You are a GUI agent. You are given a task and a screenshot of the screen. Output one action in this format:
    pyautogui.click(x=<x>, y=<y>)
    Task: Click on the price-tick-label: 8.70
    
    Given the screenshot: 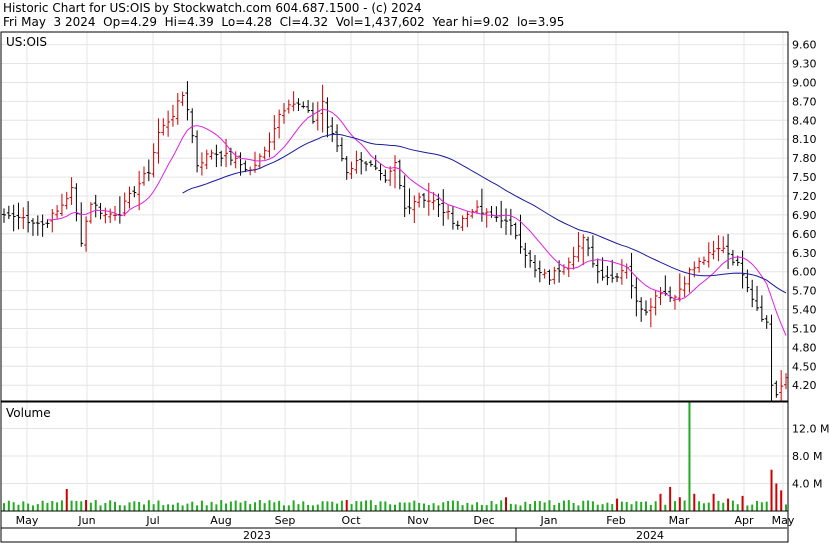 What is the action you would take?
    pyautogui.click(x=804, y=101)
    